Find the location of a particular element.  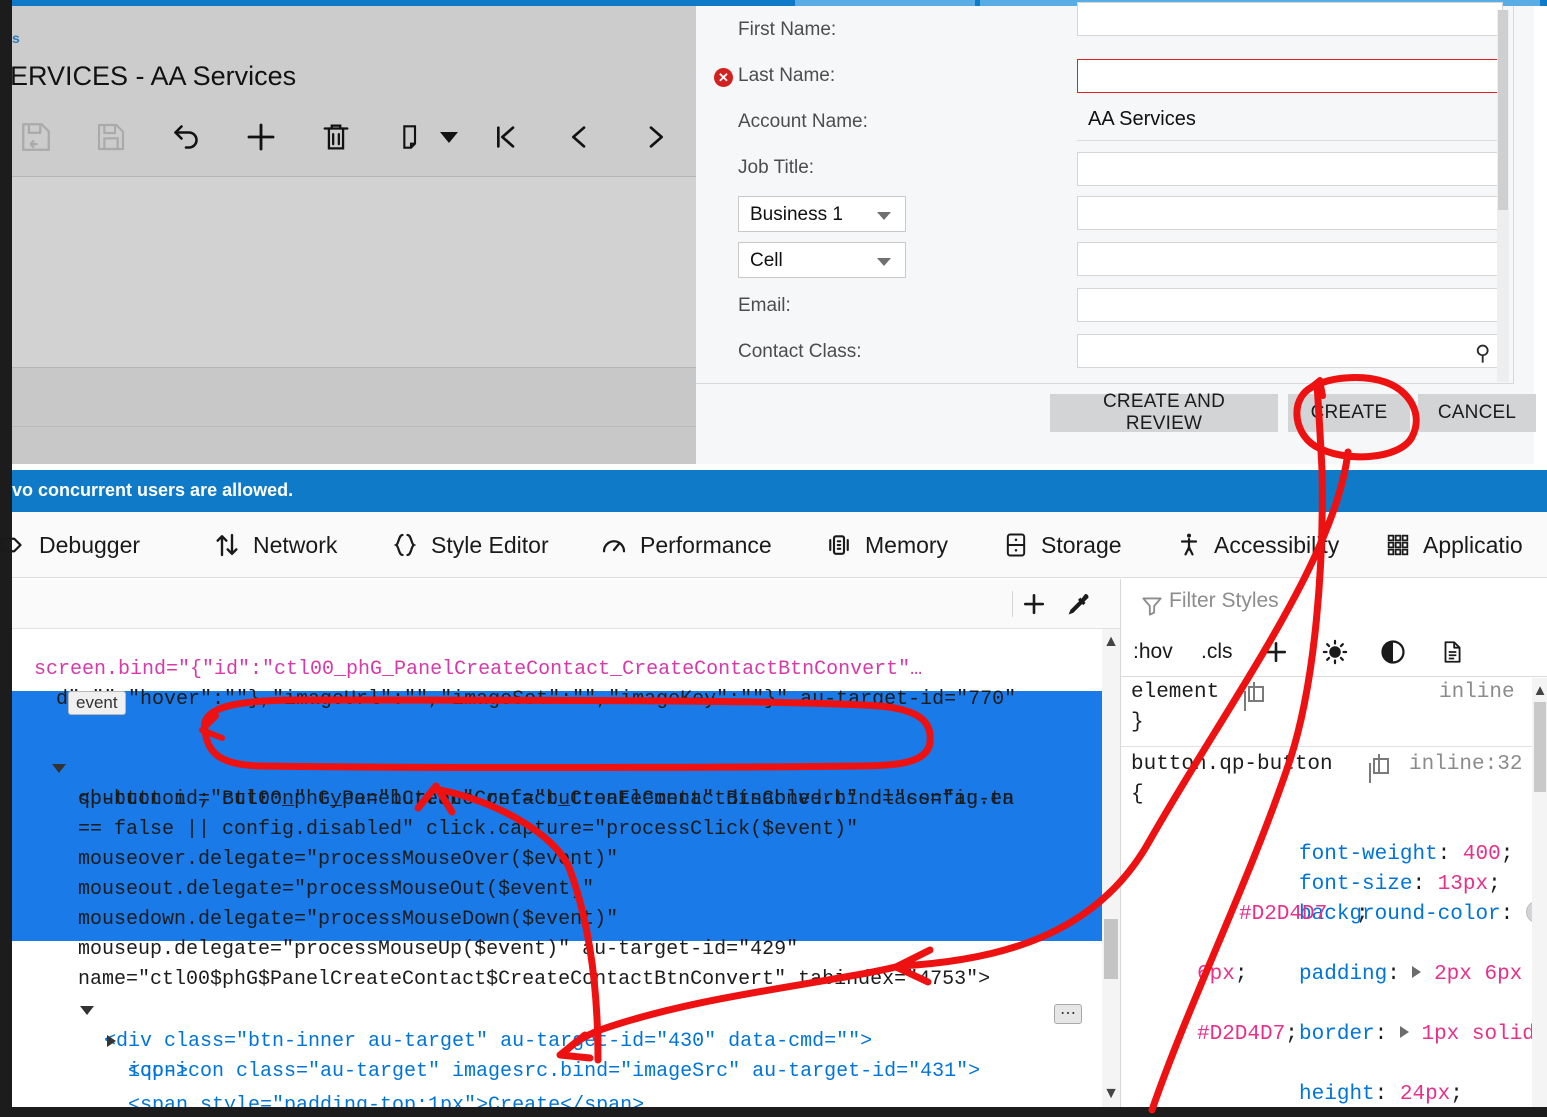

record-footer is located at coordinates (354, 416).